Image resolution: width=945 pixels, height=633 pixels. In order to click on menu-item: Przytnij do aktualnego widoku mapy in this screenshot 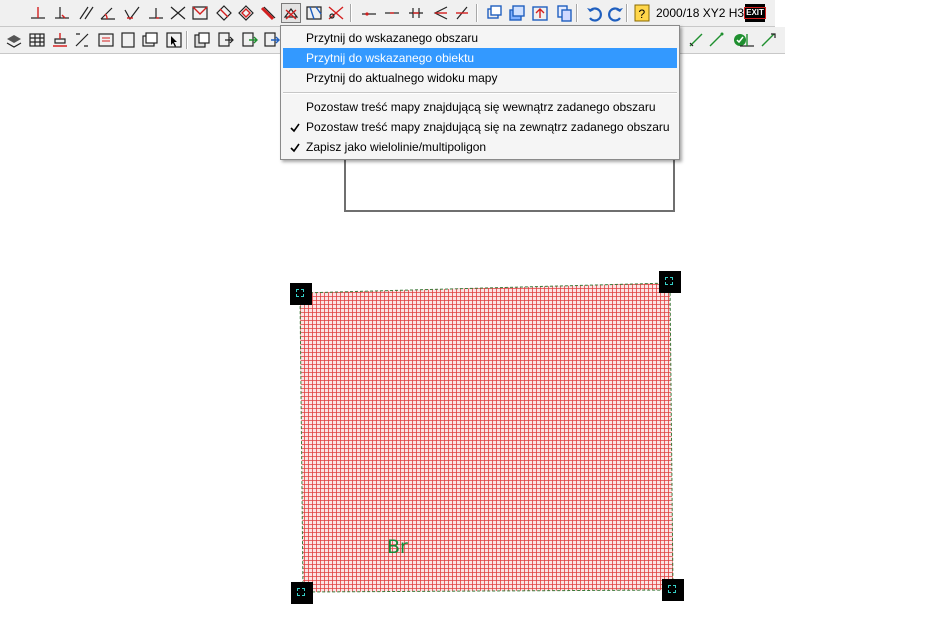, I will do `click(480, 78)`.